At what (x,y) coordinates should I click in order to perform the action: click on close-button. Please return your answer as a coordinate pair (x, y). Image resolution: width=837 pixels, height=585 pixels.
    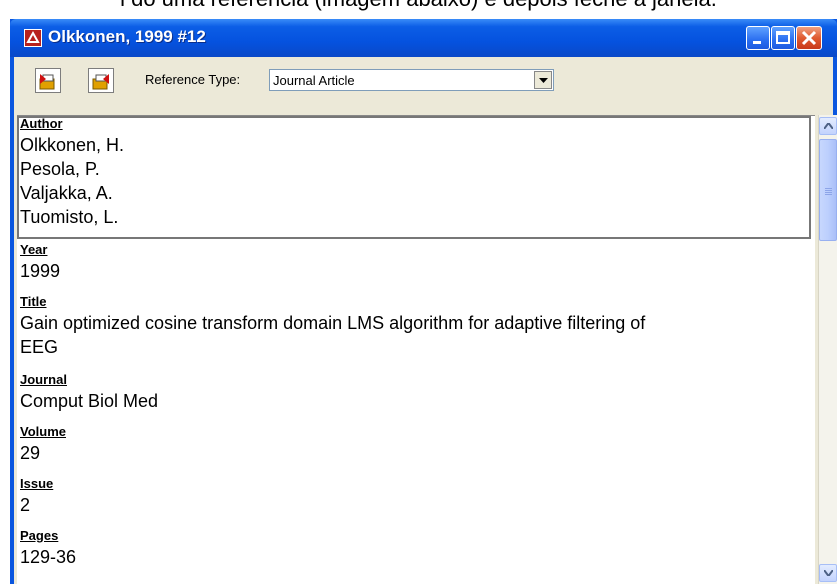
    Looking at the image, I should click on (809, 38).